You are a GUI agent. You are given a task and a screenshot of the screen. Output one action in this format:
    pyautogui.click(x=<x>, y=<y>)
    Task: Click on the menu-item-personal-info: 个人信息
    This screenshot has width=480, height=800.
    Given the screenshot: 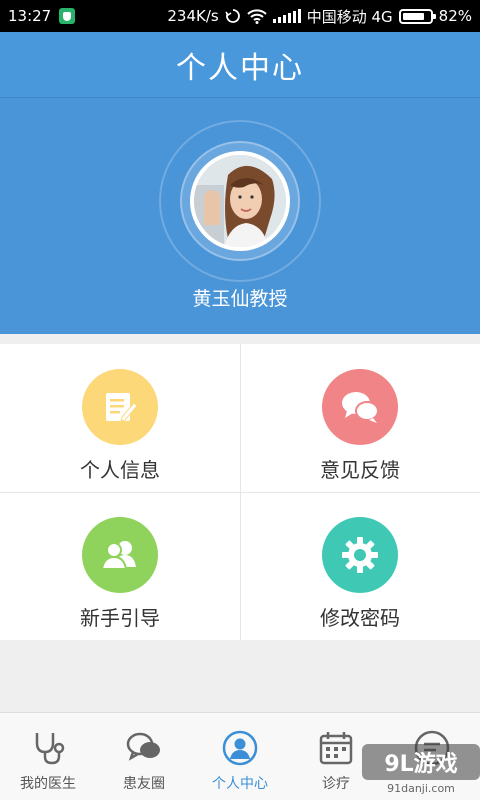 What is the action you would take?
    pyautogui.click(x=120, y=418)
    